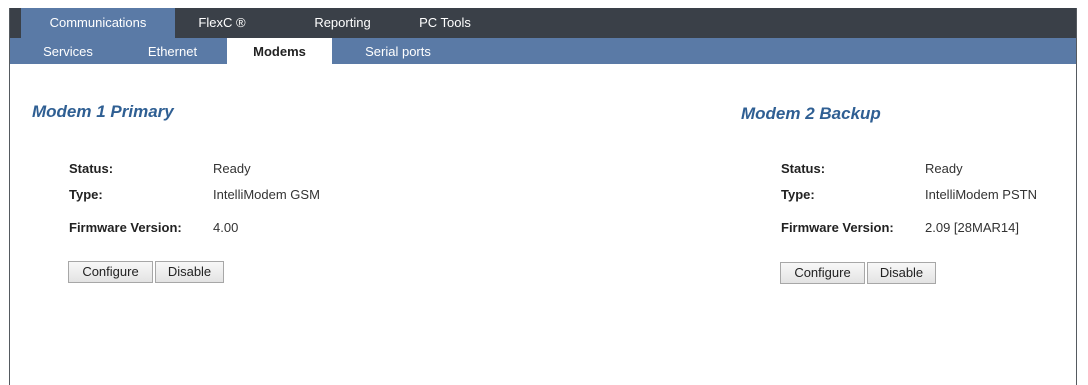  What do you see at coordinates (103, 111) in the screenshot?
I see `modem-1-title: Modem 1 Primary` at bounding box center [103, 111].